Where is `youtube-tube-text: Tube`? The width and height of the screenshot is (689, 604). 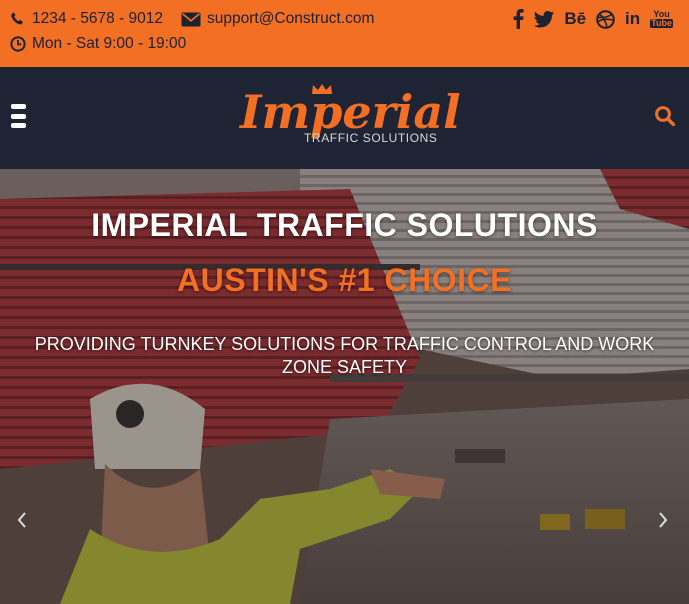 youtube-tube-text: Tube is located at coordinates (661, 23).